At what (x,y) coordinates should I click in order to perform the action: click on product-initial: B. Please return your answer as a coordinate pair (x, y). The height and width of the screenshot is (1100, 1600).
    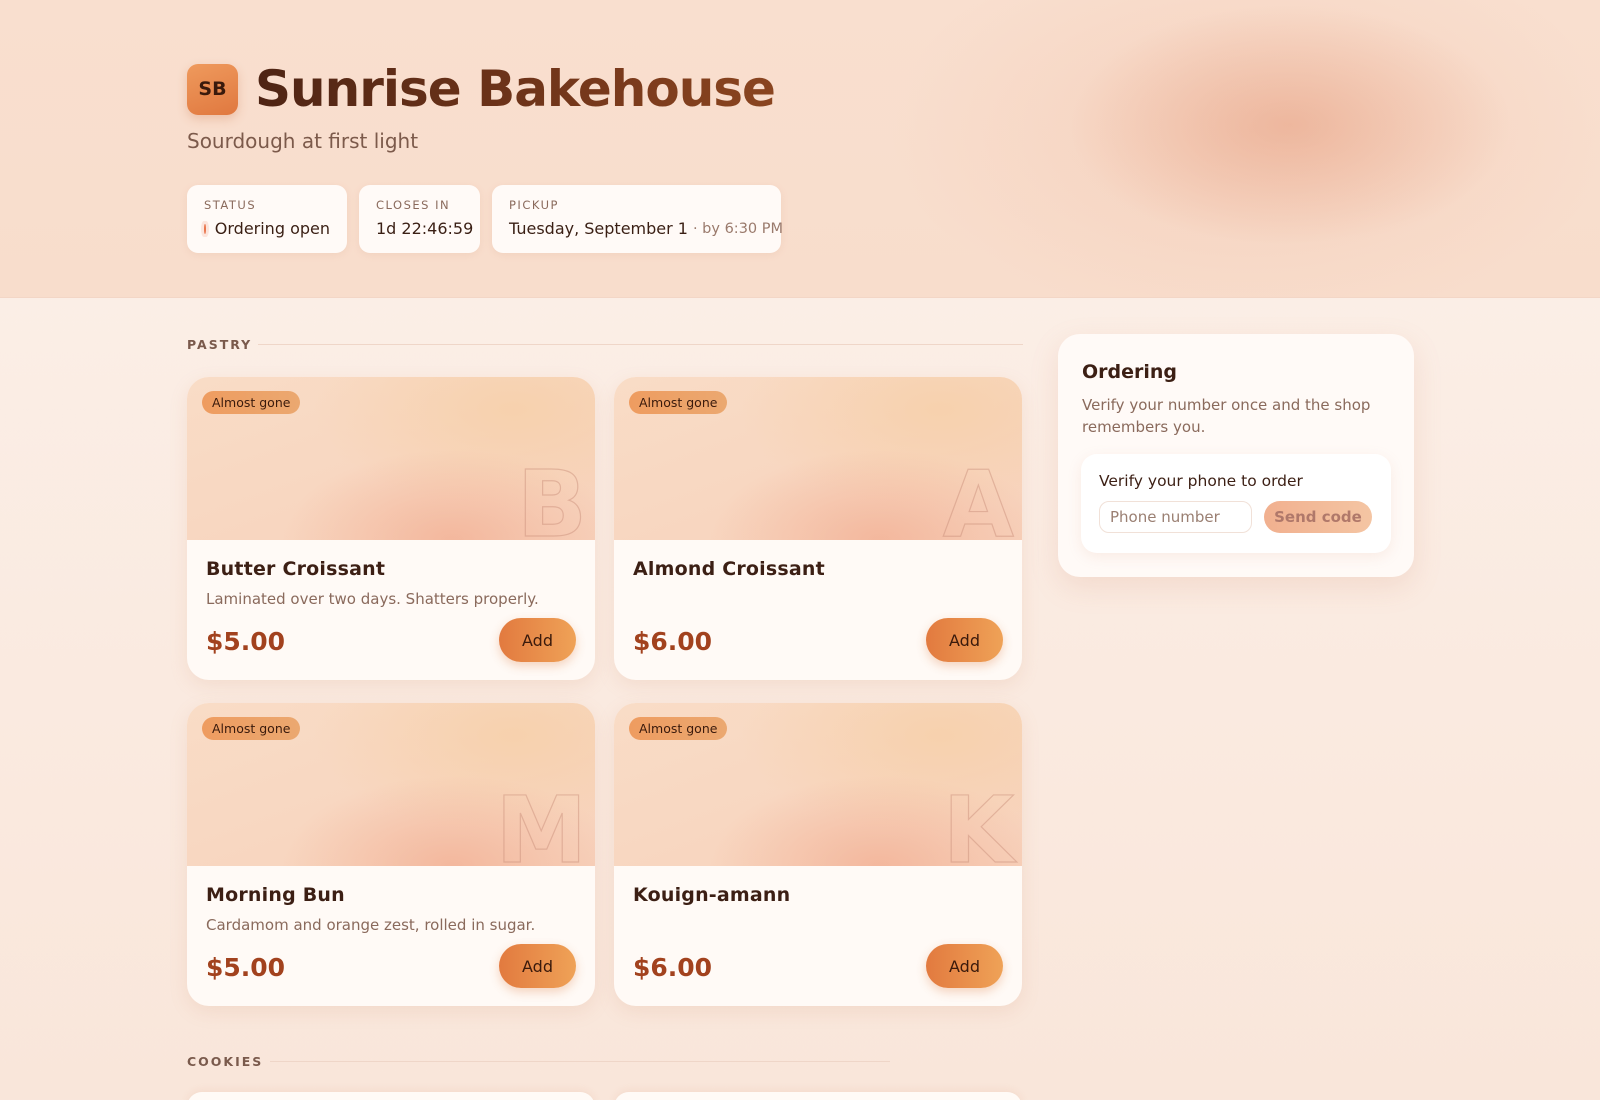
    Looking at the image, I should click on (551, 495).